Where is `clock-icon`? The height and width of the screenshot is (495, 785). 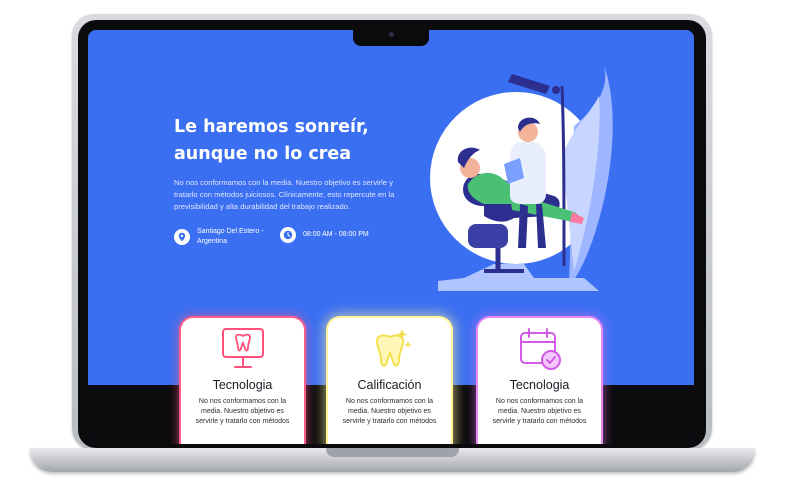 clock-icon is located at coordinates (288, 235).